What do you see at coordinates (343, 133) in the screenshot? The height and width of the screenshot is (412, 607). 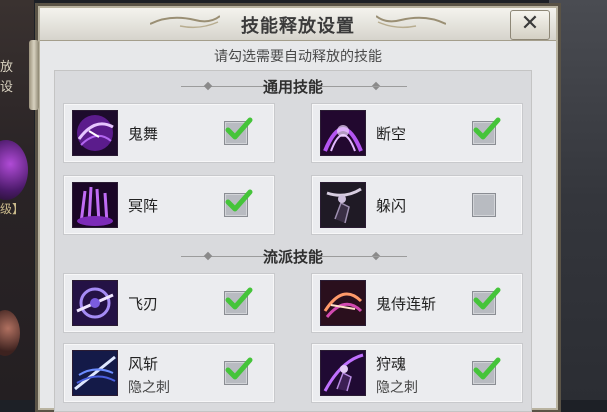 I see `break-sky-icon` at bounding box center [343, 133].